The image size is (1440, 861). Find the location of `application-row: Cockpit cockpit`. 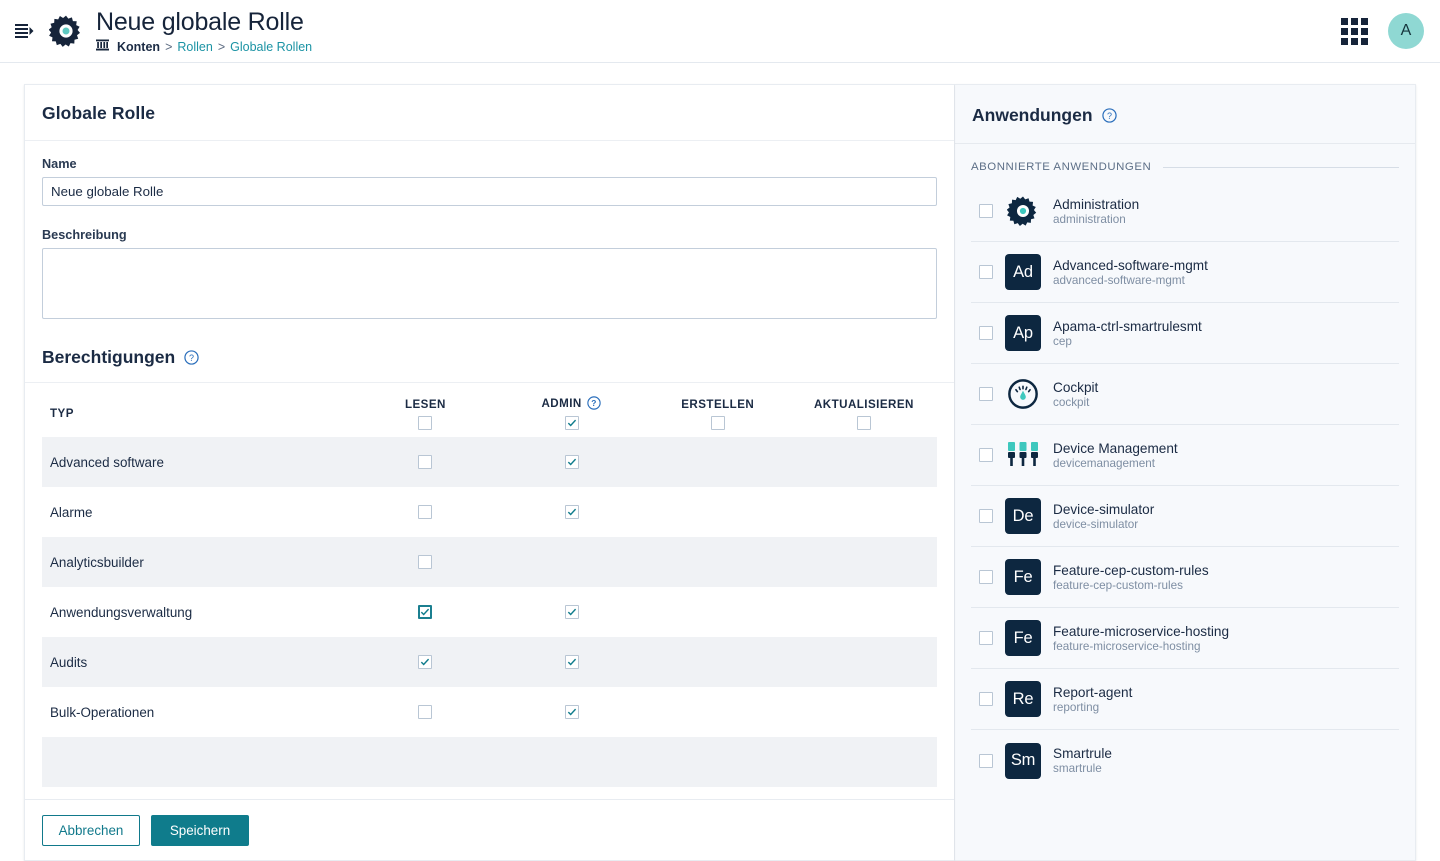

application-row: Cockpit cockpit is located at coordinates (1185, 394).